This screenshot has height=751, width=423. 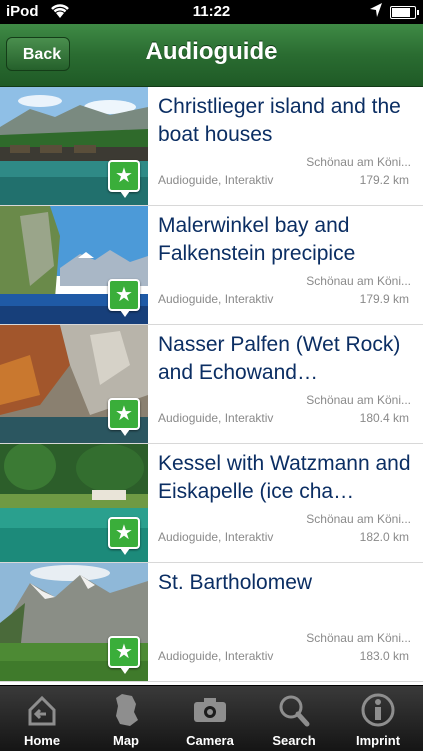 I want to click on tab-label: Map, so click(x=126, y=740).